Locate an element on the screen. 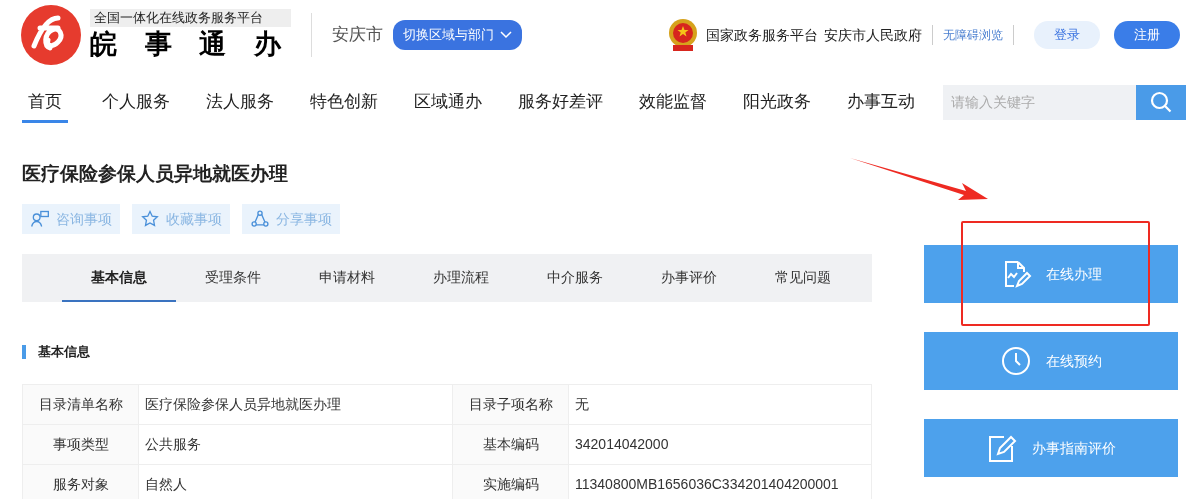  nav-item: 办事互动 is located at coordinates (881, 102).